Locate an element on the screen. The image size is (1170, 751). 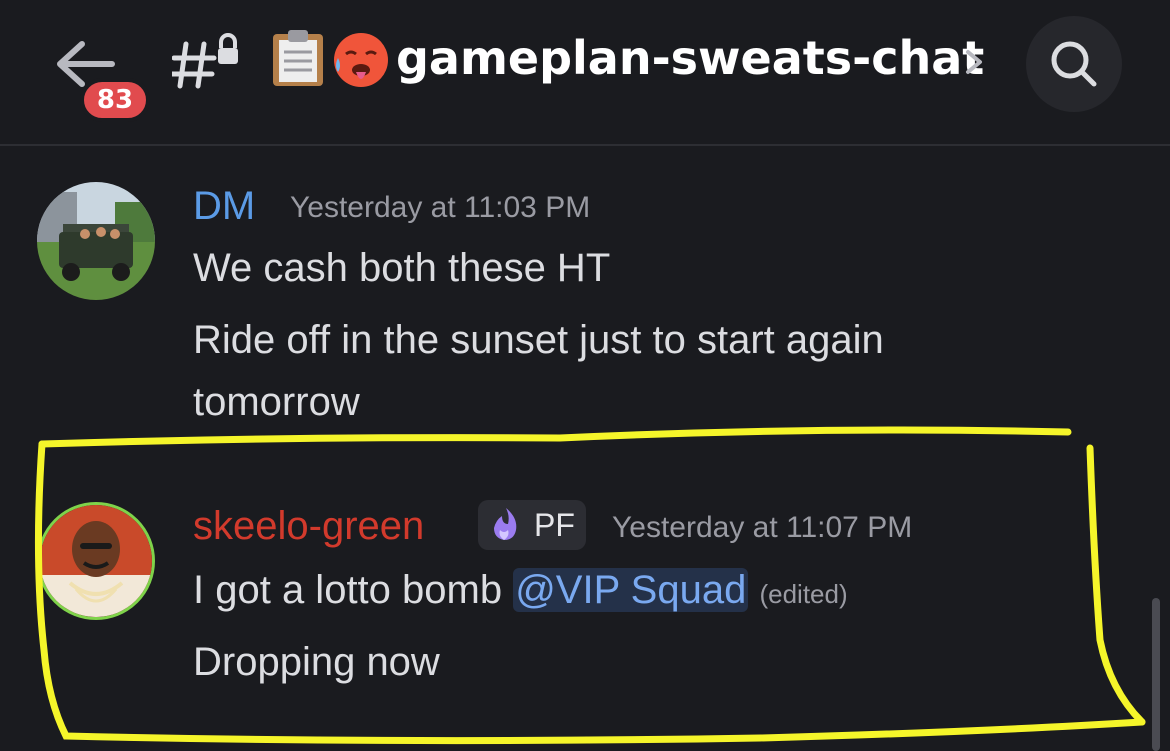
cartoon-avatar-image is located at coordinates (96, 561).